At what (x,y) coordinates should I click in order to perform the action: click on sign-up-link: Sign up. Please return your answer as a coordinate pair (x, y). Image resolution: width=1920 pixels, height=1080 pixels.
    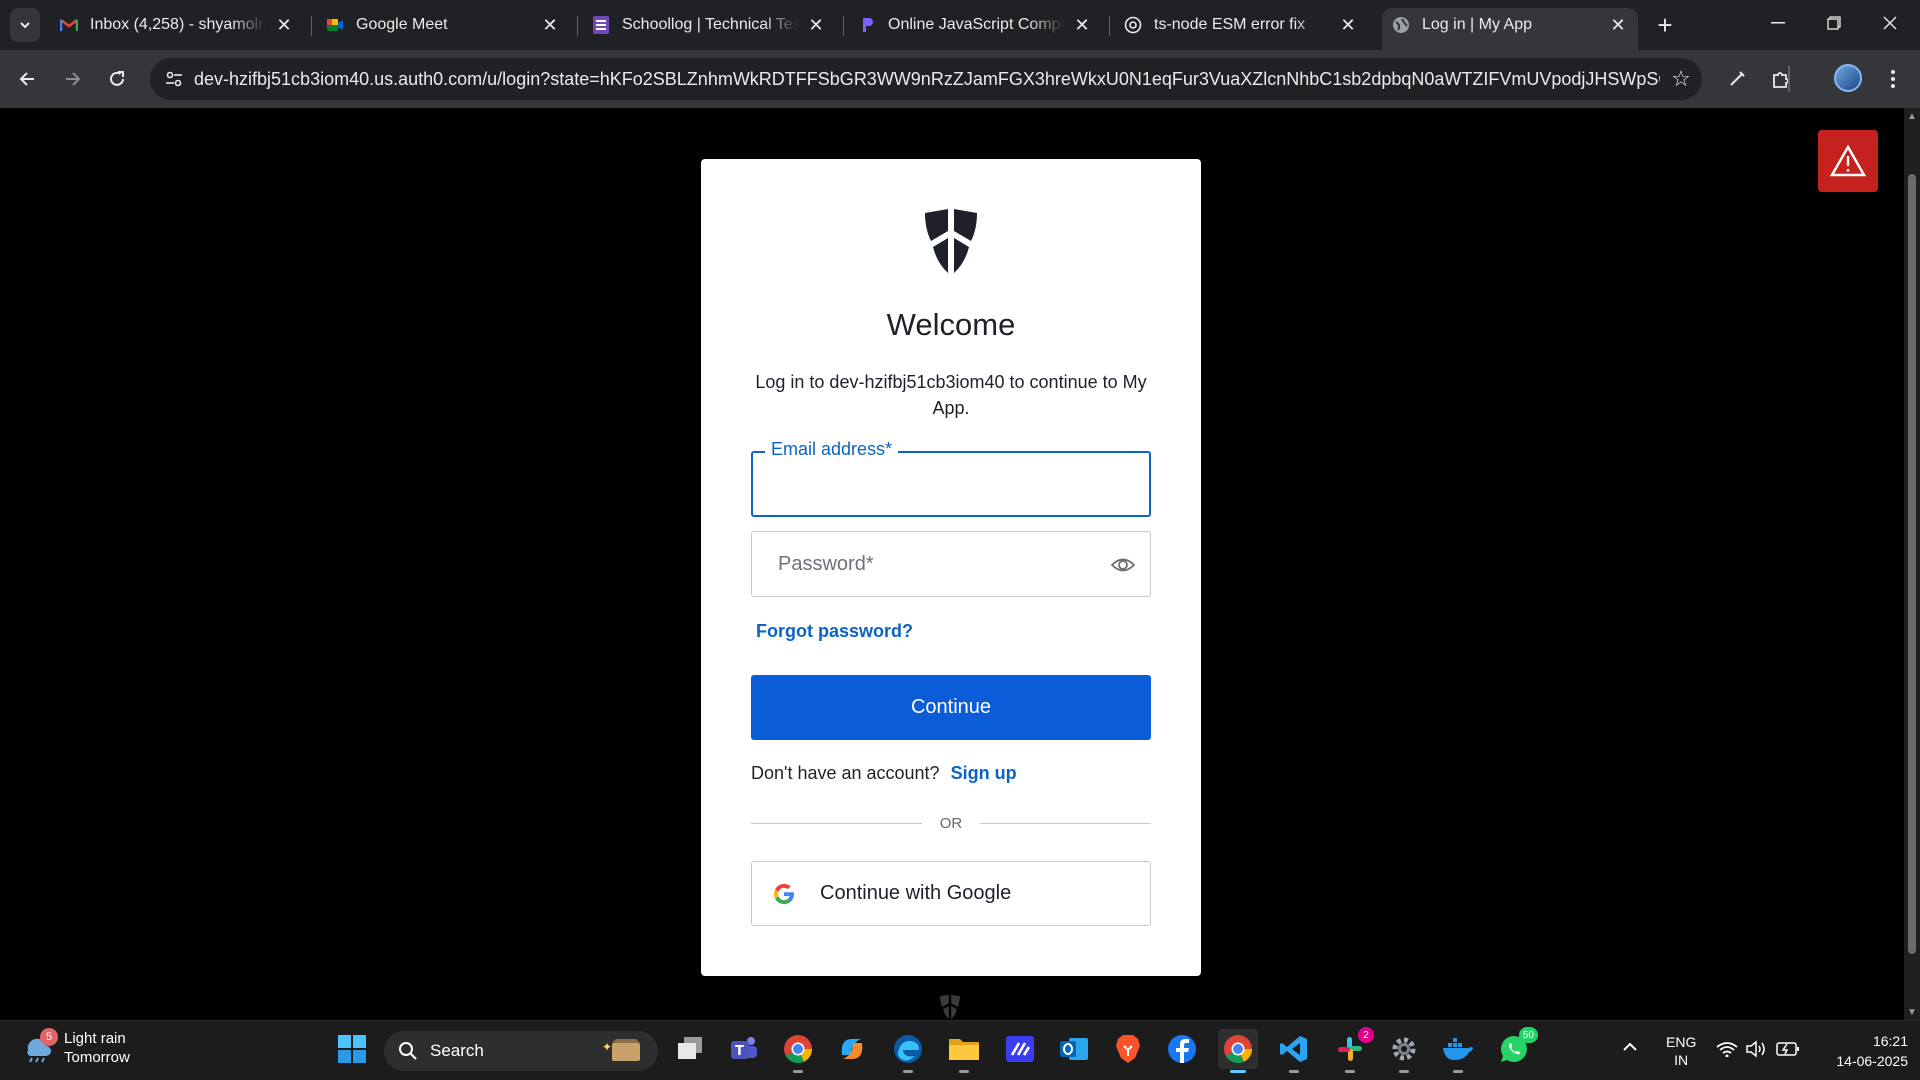
    Looking at the image, I should click on (984, 773).